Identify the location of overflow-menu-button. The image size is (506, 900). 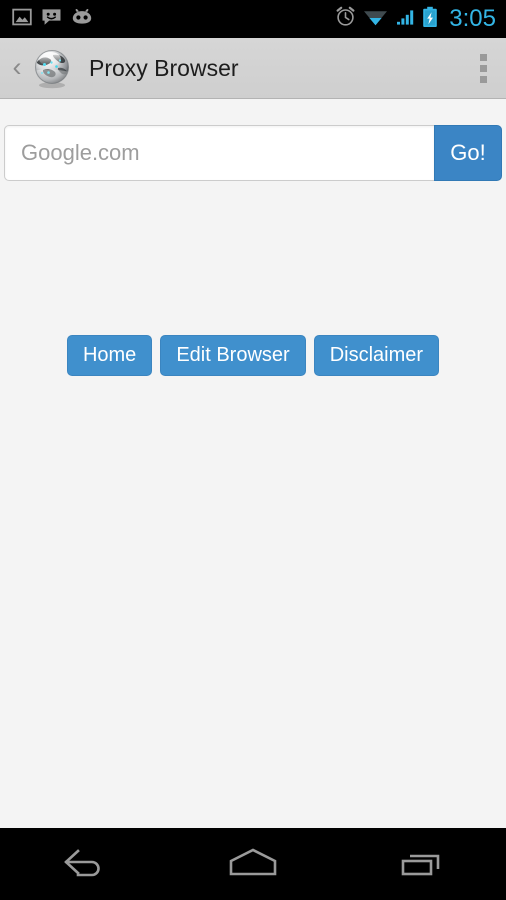
(483, 68).